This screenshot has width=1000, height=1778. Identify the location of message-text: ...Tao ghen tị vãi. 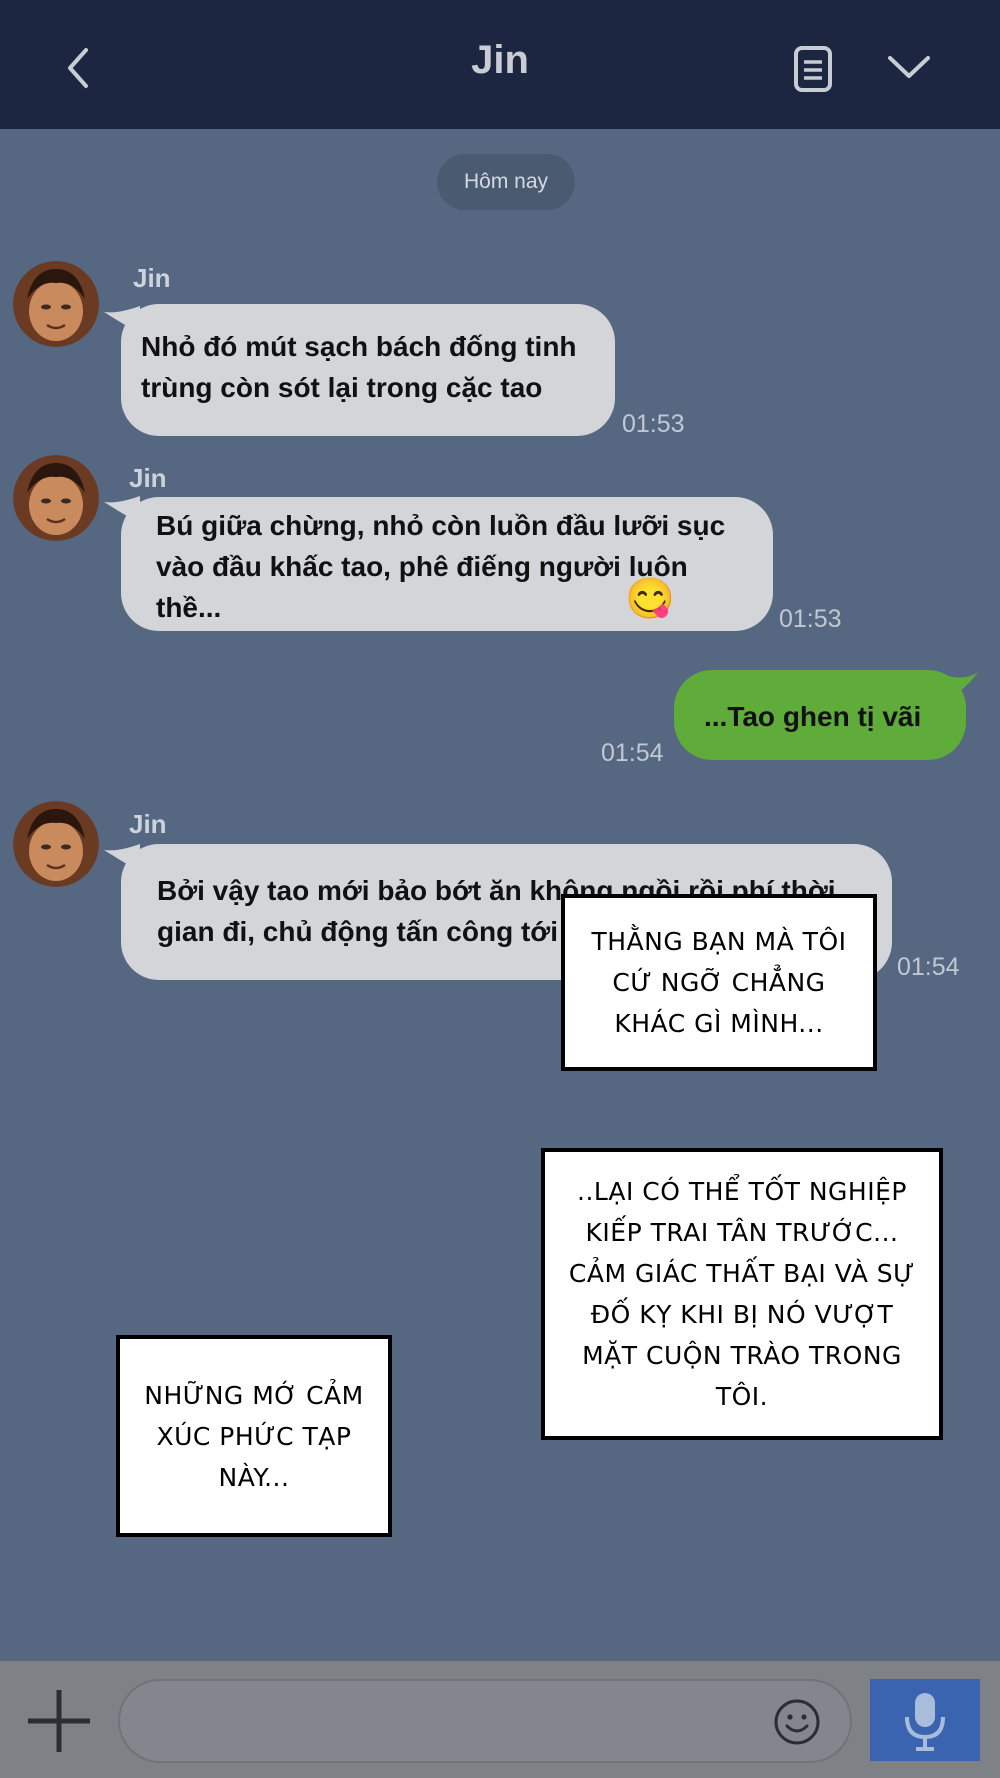
(813, 716).